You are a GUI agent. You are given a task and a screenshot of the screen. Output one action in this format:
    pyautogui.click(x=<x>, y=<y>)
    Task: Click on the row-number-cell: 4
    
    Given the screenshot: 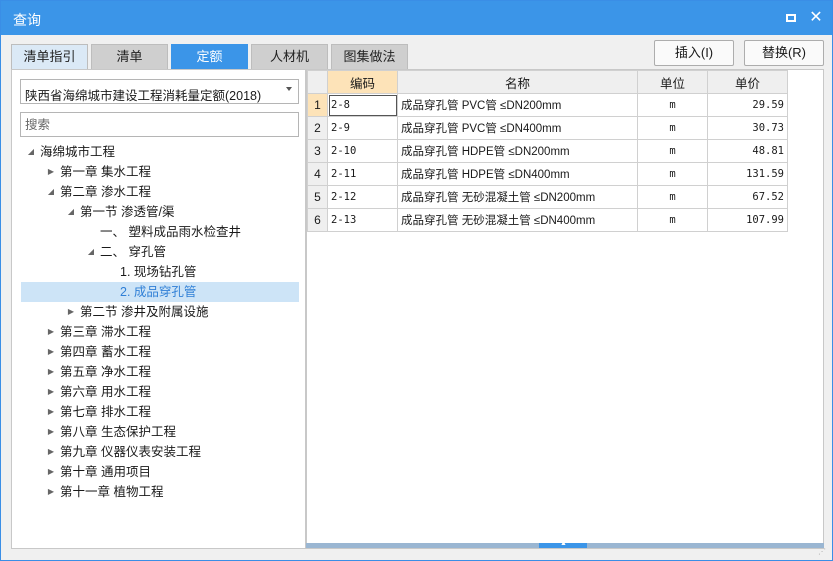 What is the action you would take?
    pyautogui.click(x=317, y=174)
    